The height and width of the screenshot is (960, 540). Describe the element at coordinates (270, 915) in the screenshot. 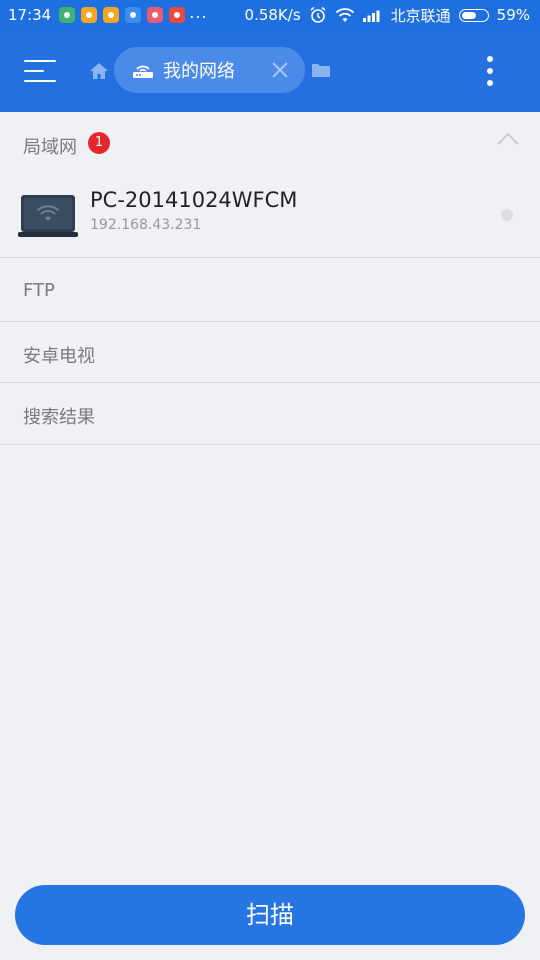

I see `scan-button: 扫描` at that location.